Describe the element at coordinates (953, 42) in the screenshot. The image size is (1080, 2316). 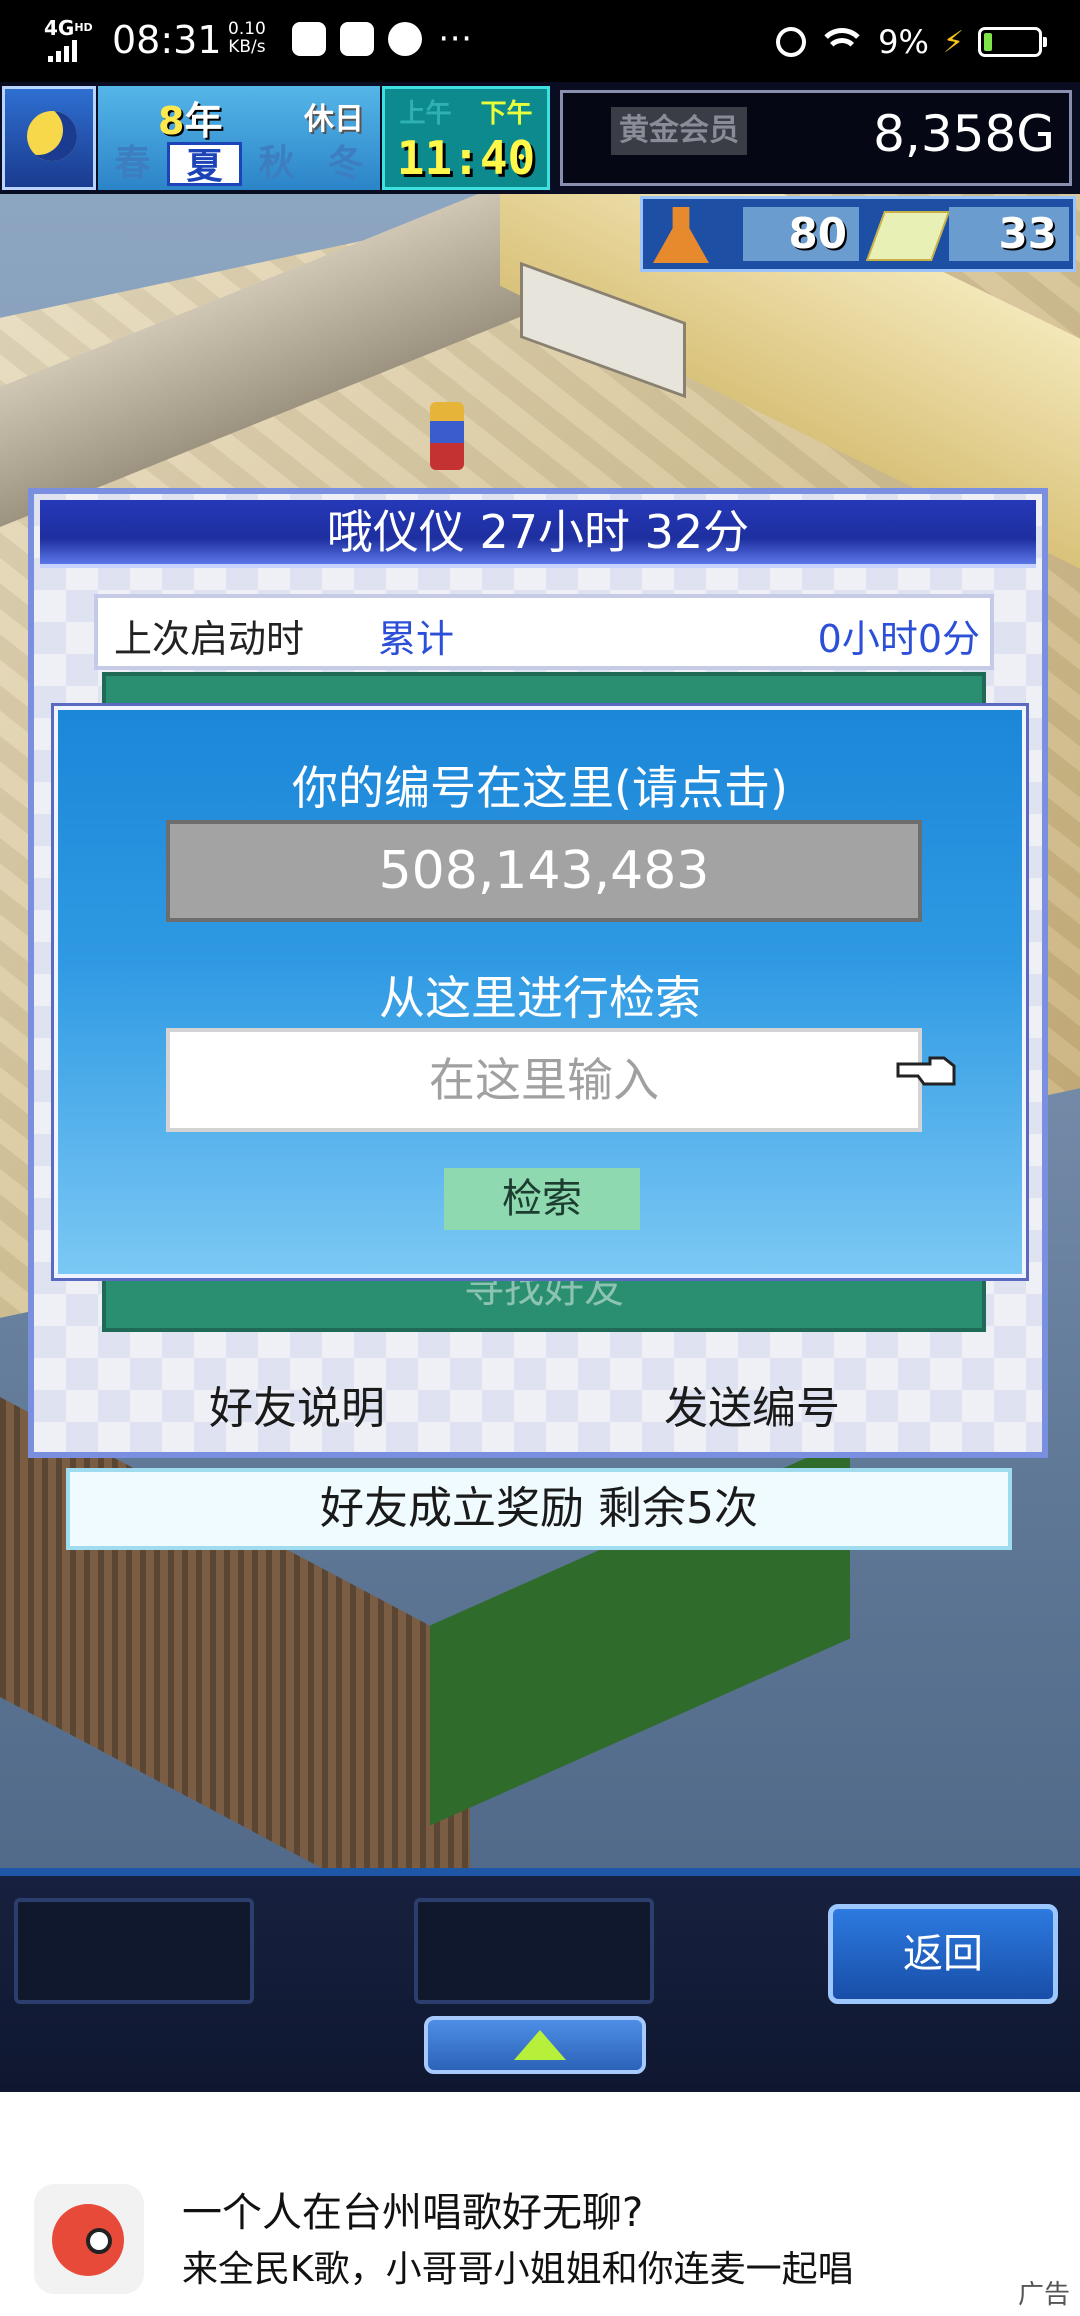
I see `charging-icon: ⚡` at that location.